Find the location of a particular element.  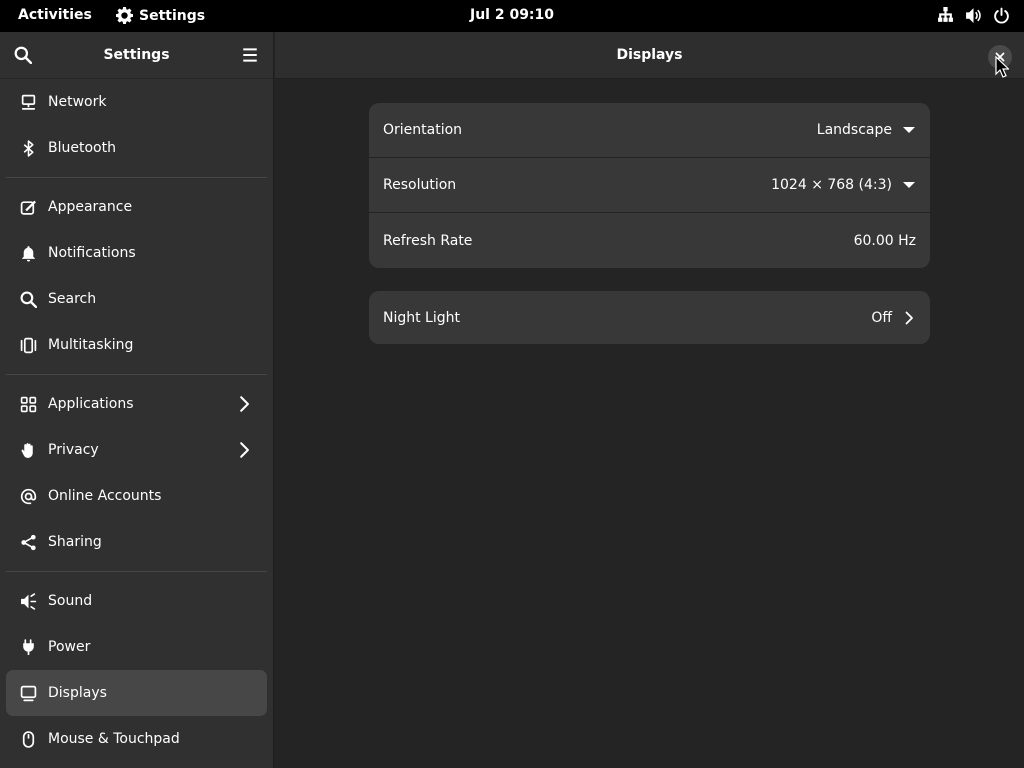

sidebar-item-online-accounts: Online Accounts is located at coordinates (136, 496).